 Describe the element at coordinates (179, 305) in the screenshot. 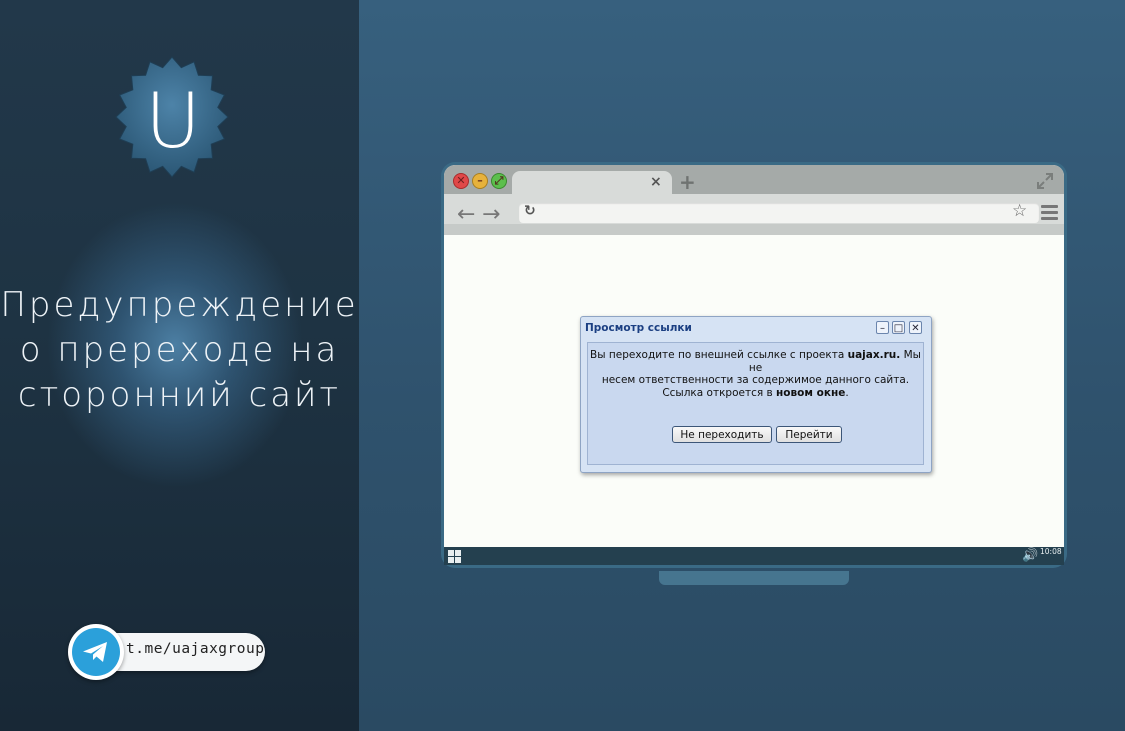

I see `heading-line-1: Предупреждение` at that location.